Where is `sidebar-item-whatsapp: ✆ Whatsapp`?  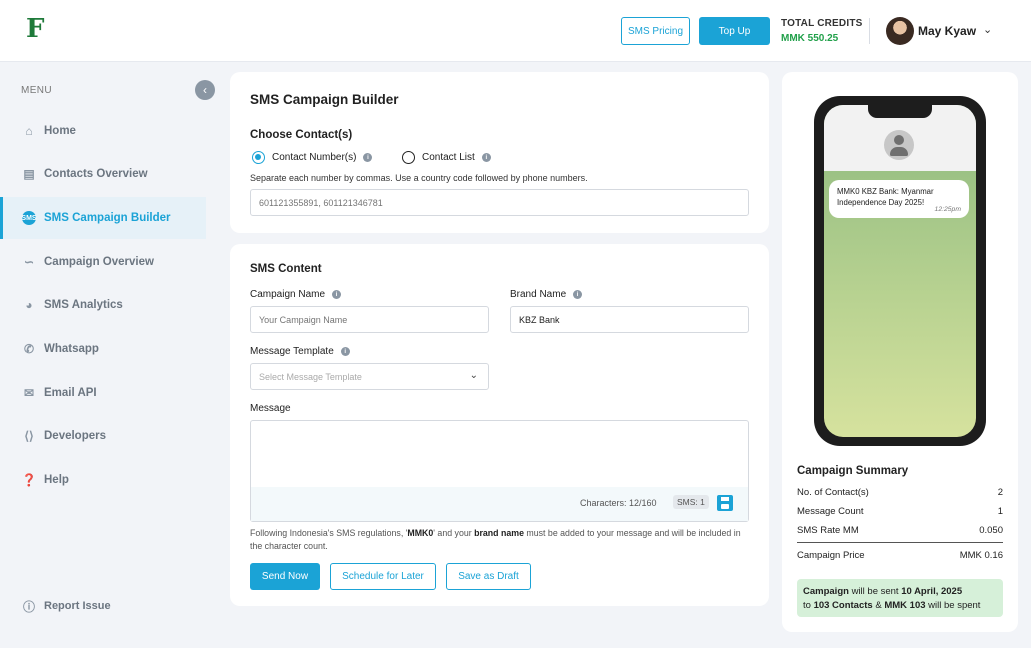 sidebar-item-whatsapp: ✆ Whatsapp is located at coordinates (103, 349).